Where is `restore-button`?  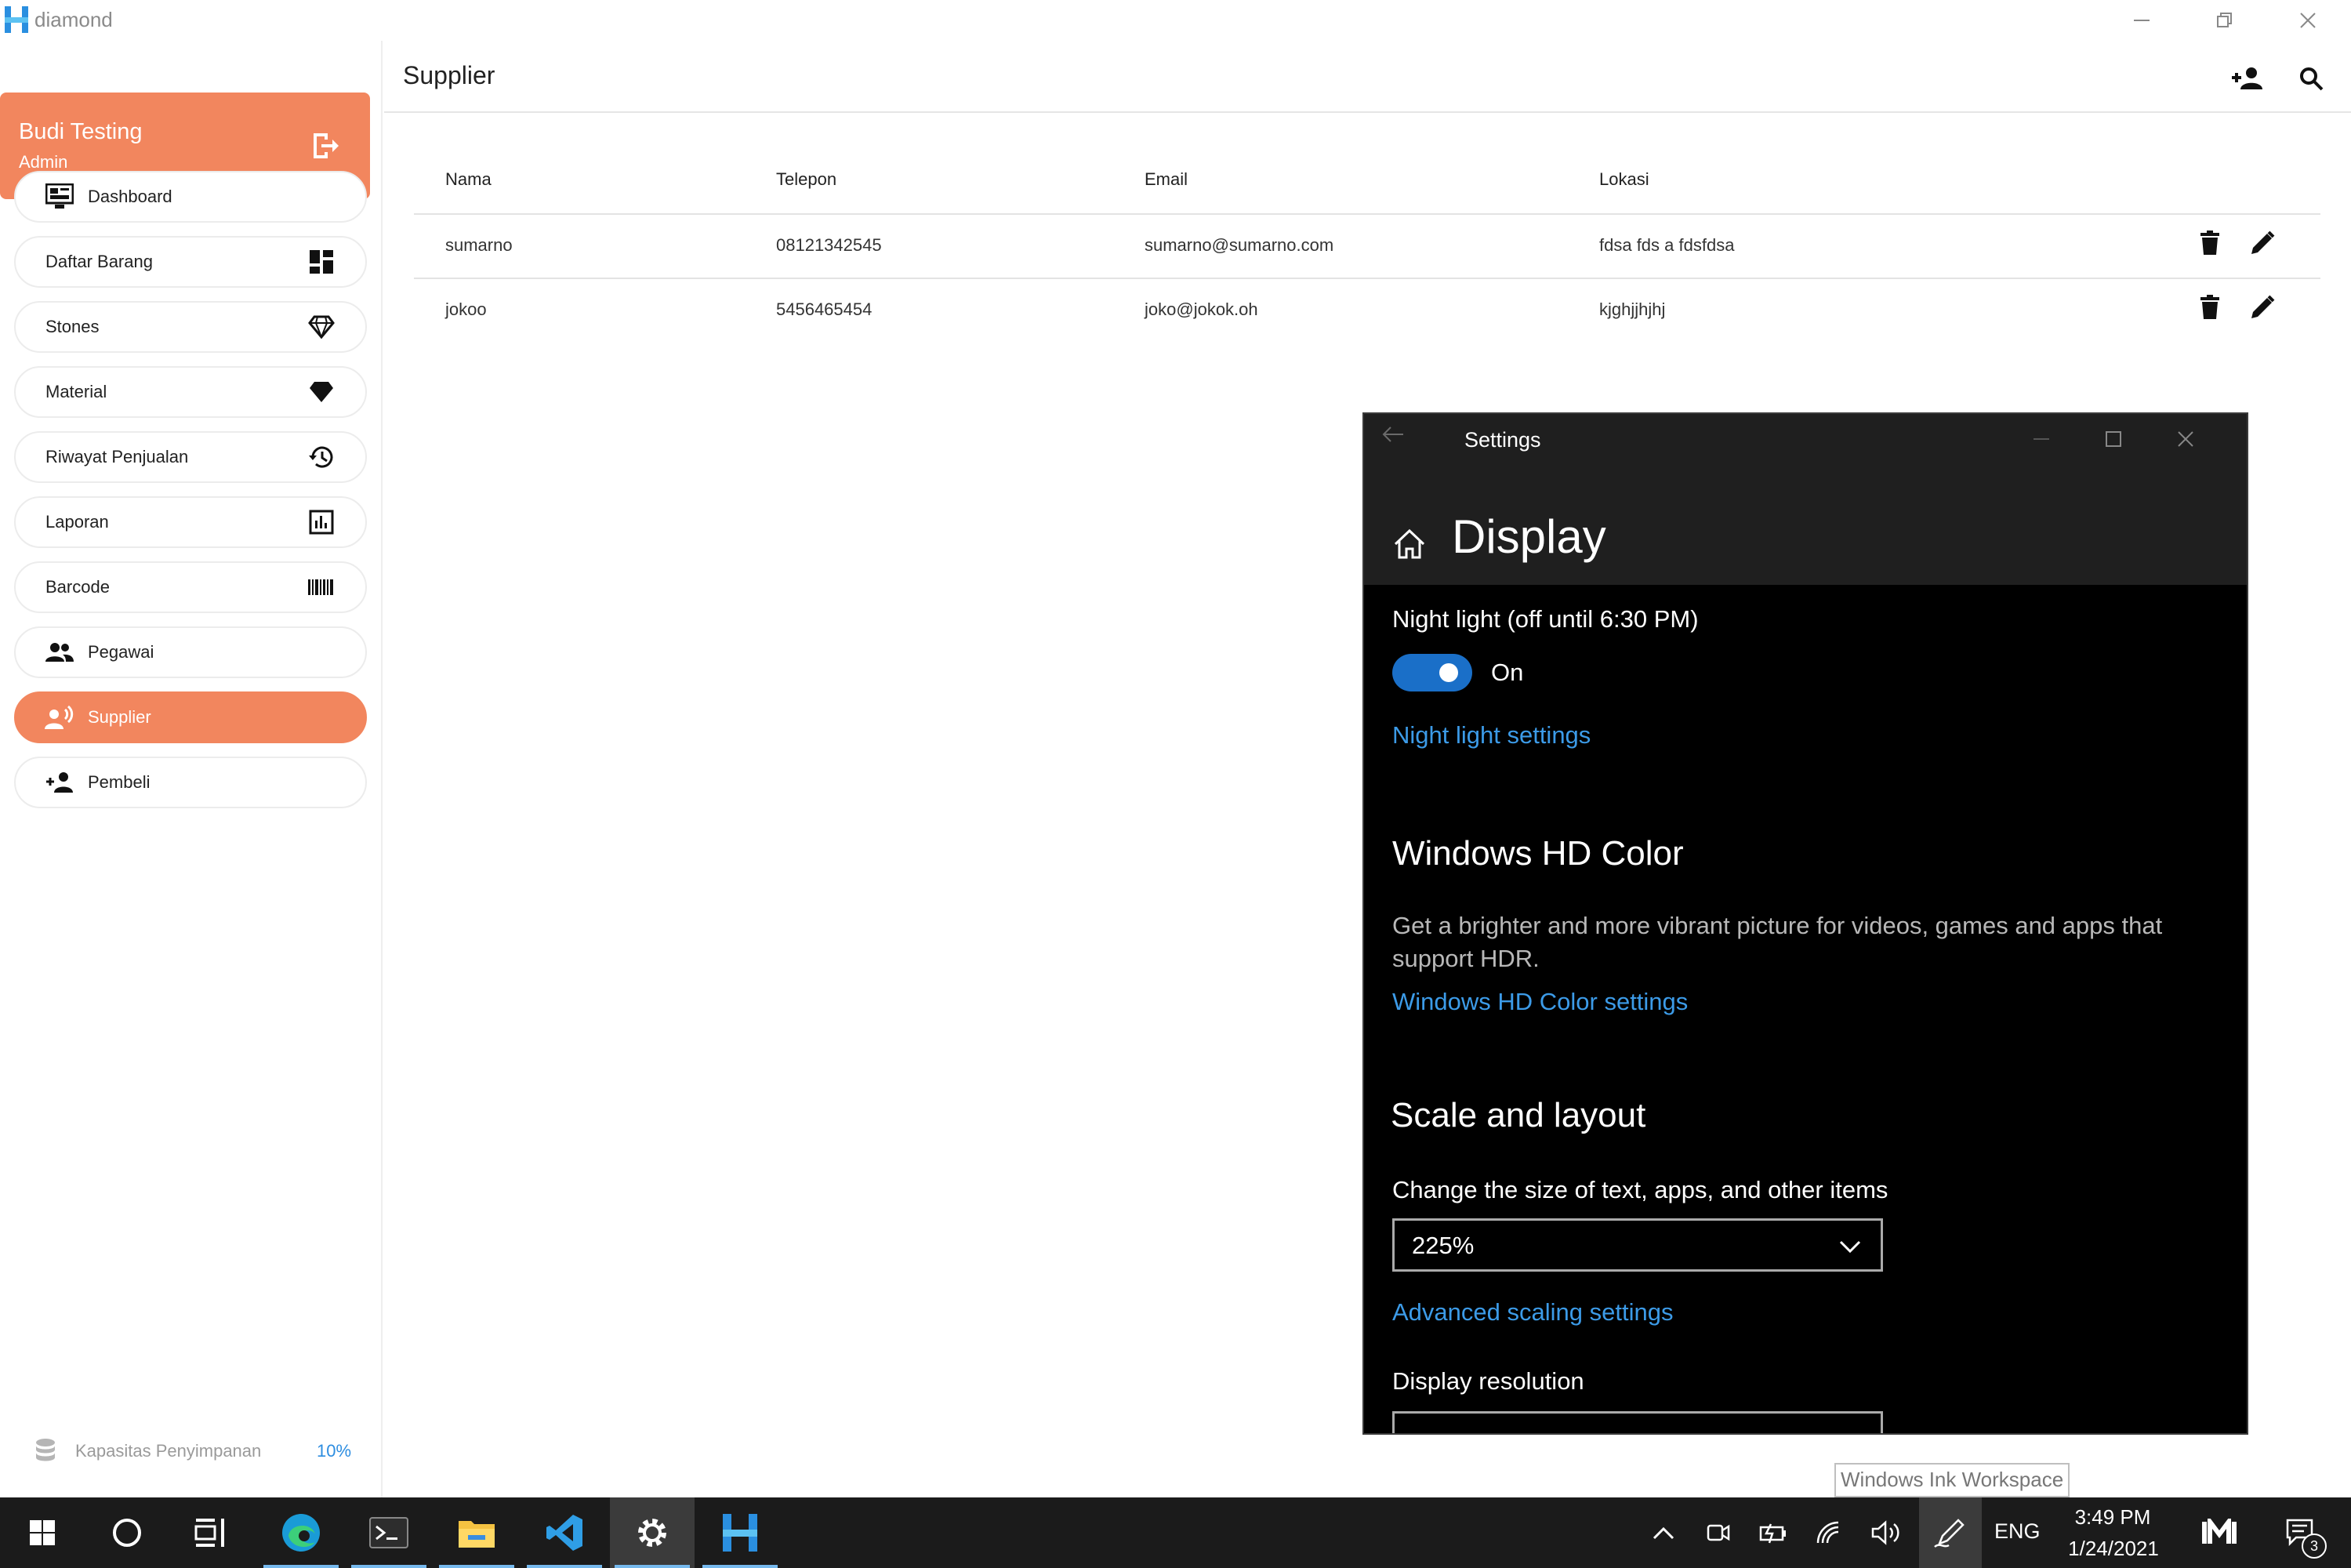 restore-button is located at coordinates (2225, 20).